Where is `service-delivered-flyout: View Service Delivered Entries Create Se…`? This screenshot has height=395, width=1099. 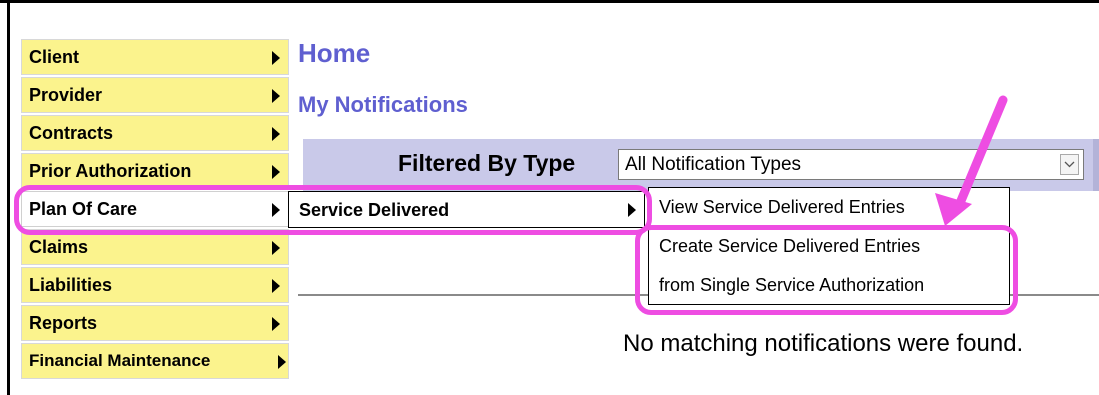
service-delivered-flyout: View Service Delivered Entries Create Se… is located at coordinates (829, 246).